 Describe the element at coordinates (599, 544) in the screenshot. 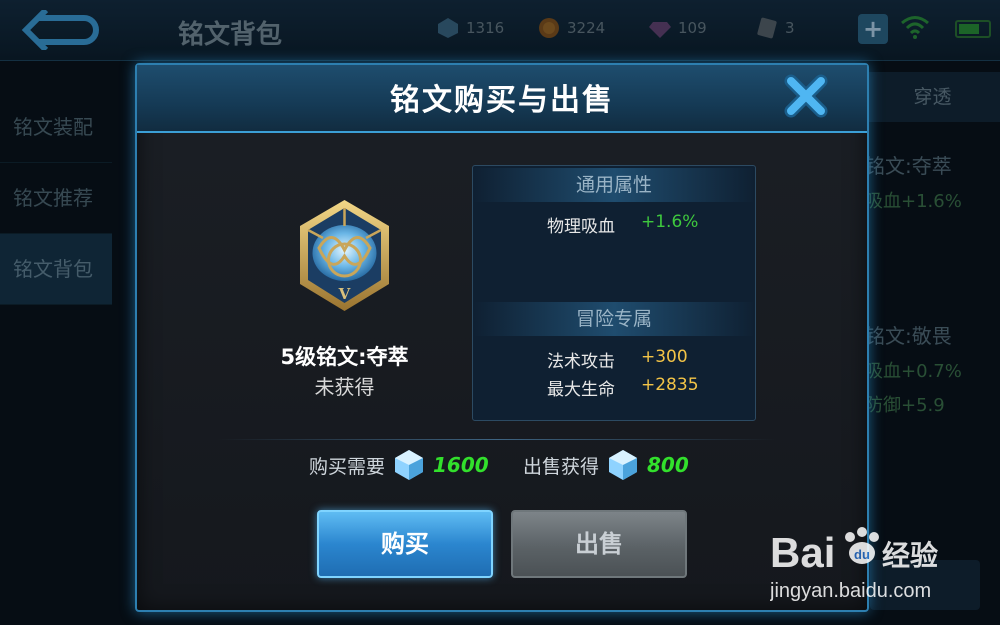

I see `sell-button: 出售` at that location.